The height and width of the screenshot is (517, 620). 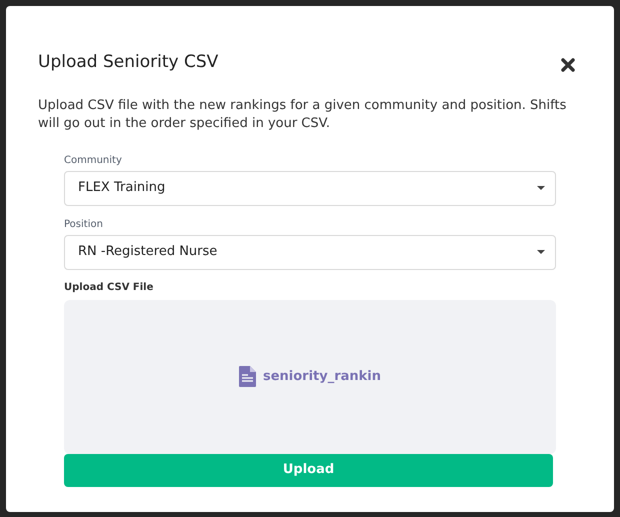 I want to click on select-field: RN -Registered Nurse, so click(x=310, y=252).